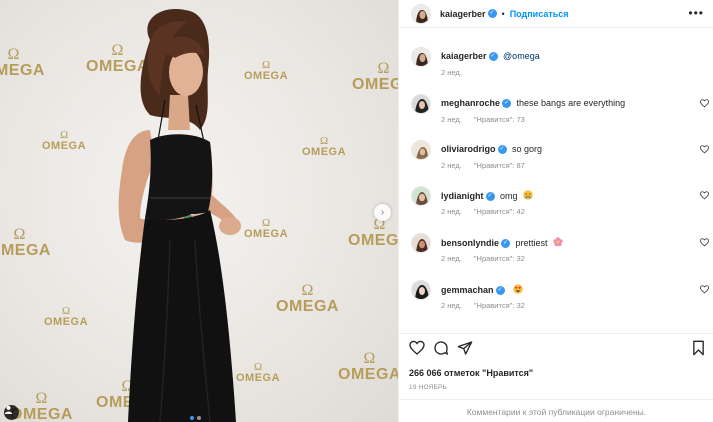  What do you see at coordinates (8, 409) in the screenshot?
I see `user-icon` at bounding box center [8, 409].